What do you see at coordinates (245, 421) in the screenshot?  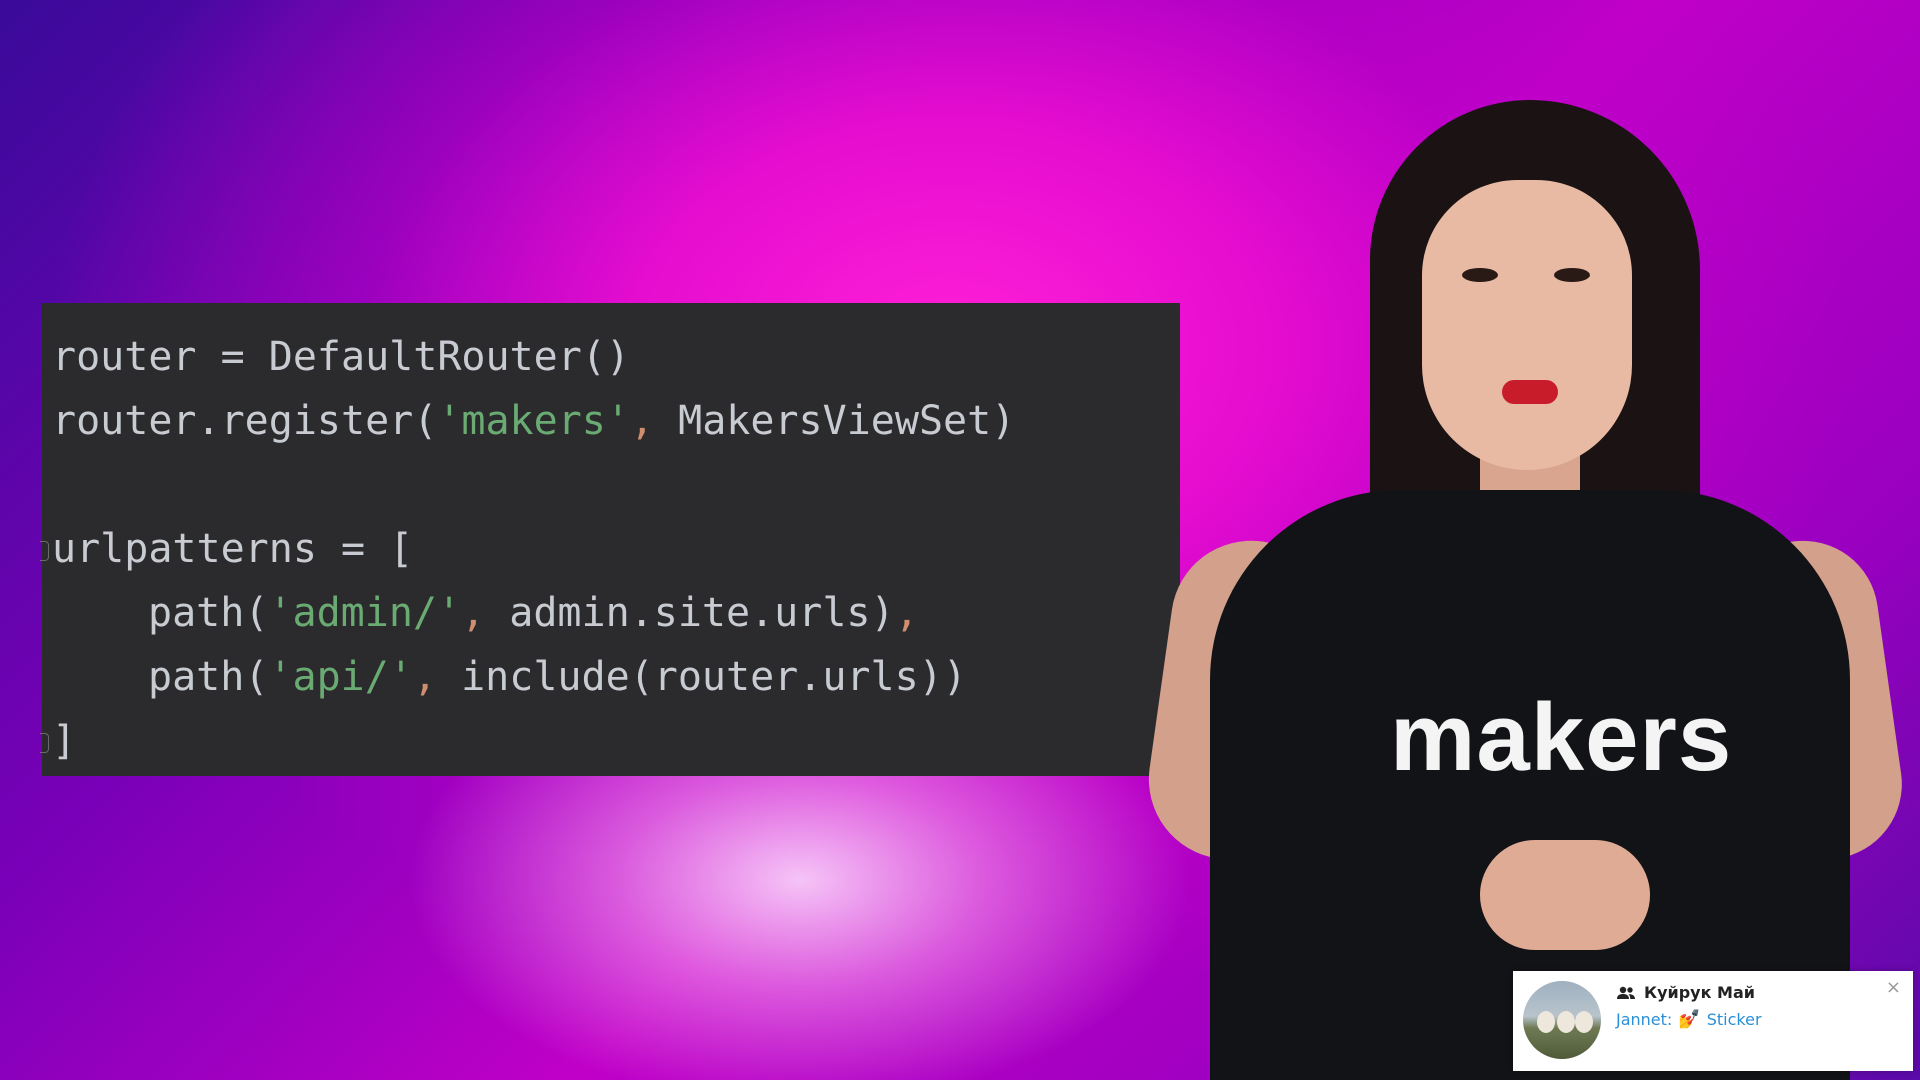 I see `code-text: router.register(` at bounding box center [245, 421].